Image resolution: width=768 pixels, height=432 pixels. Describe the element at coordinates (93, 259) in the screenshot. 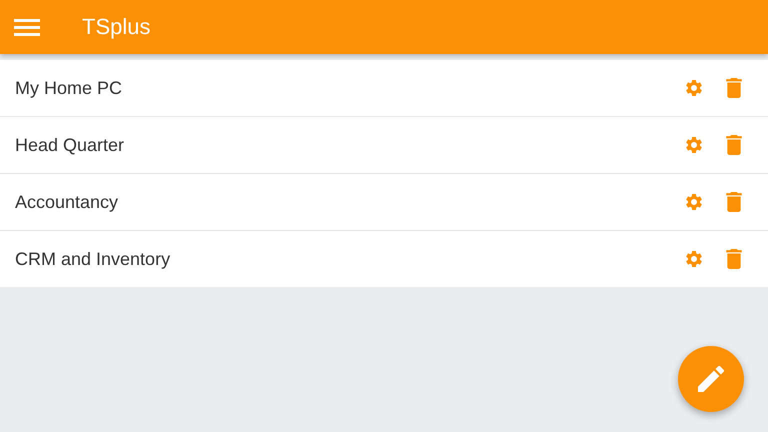

I see `connection-name: CRM and Inventory` at that location.